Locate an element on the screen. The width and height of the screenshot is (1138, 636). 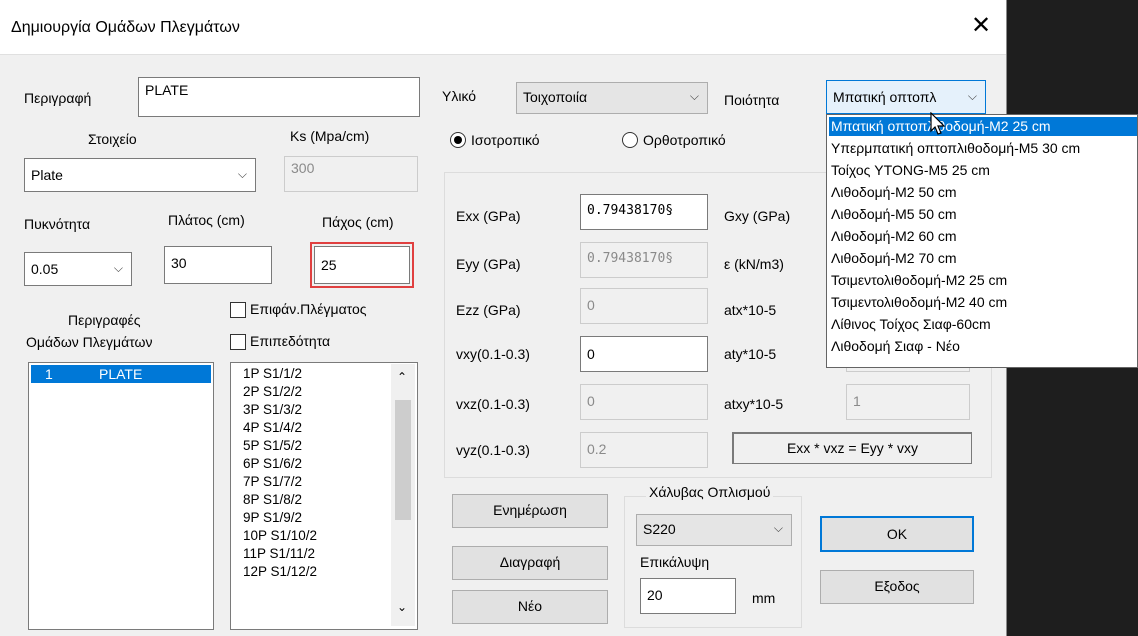
groups-label-line2: Ομάδων Πλεγμάτων is located at coordinates (89, 342).